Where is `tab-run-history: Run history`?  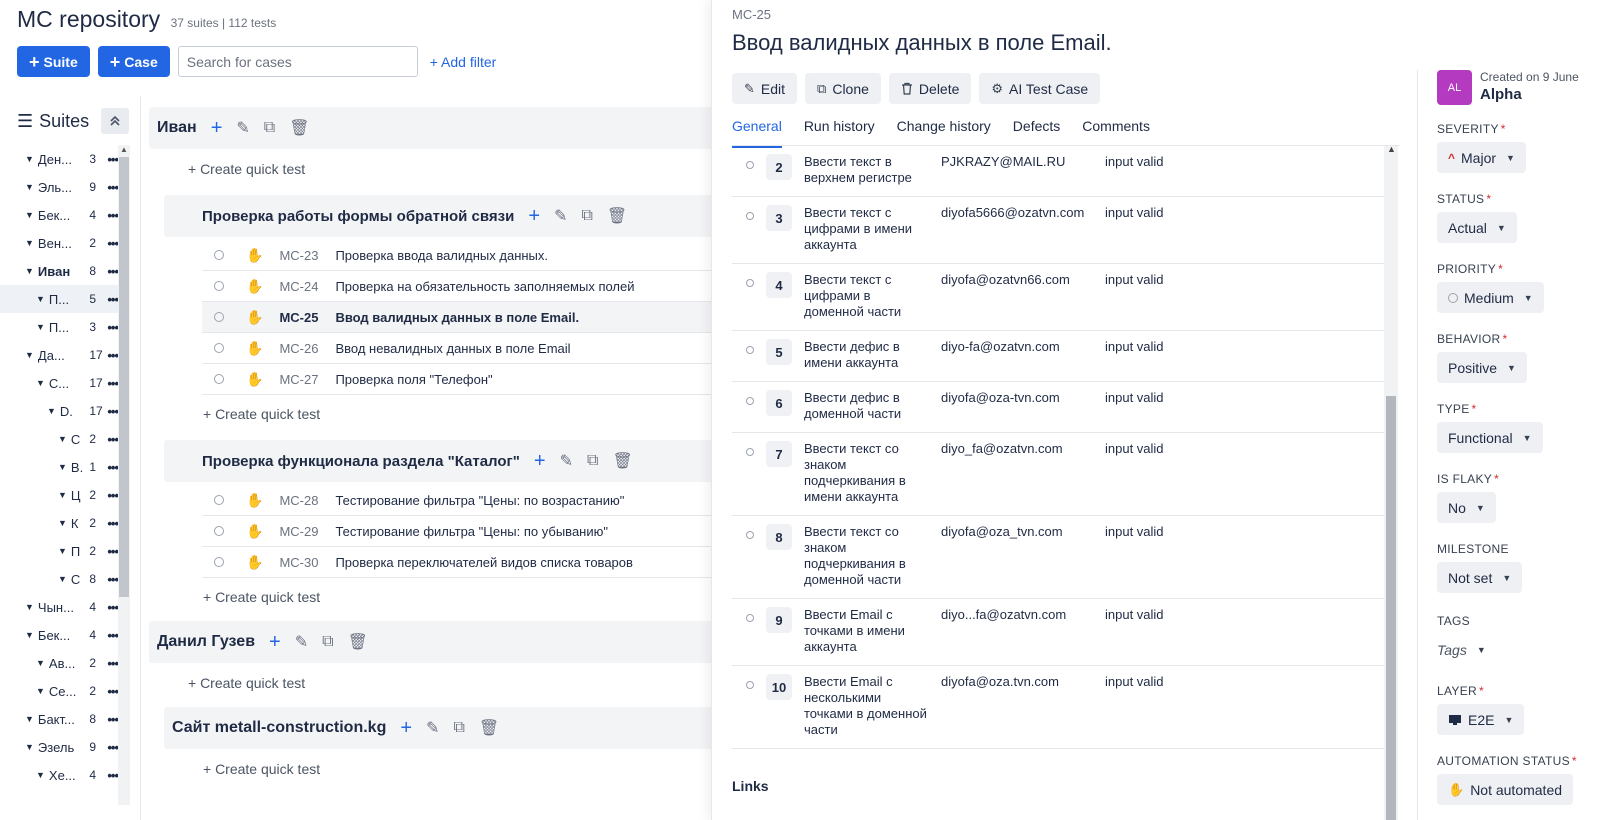 tab-run-history: Run history is located at coordinates (839, 131).